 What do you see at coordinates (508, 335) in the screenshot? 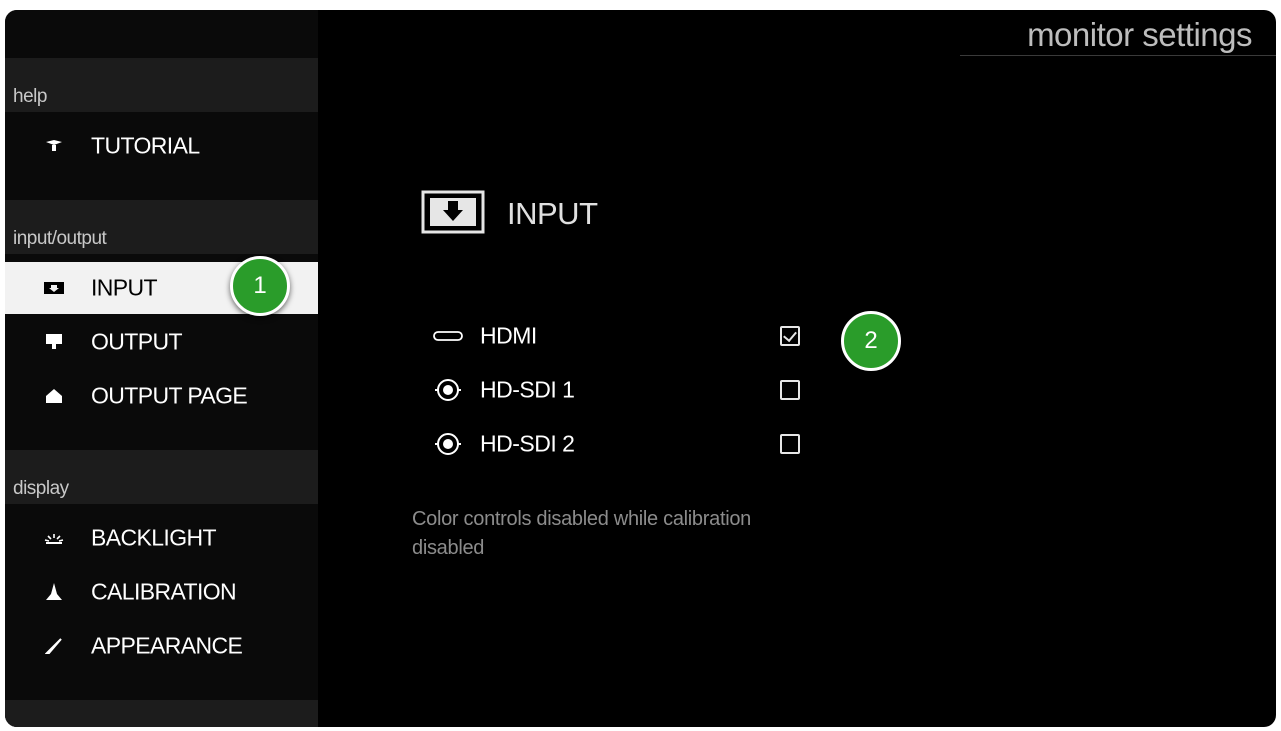
I see `input-label: HDMI` at bounding box center [508, 335].